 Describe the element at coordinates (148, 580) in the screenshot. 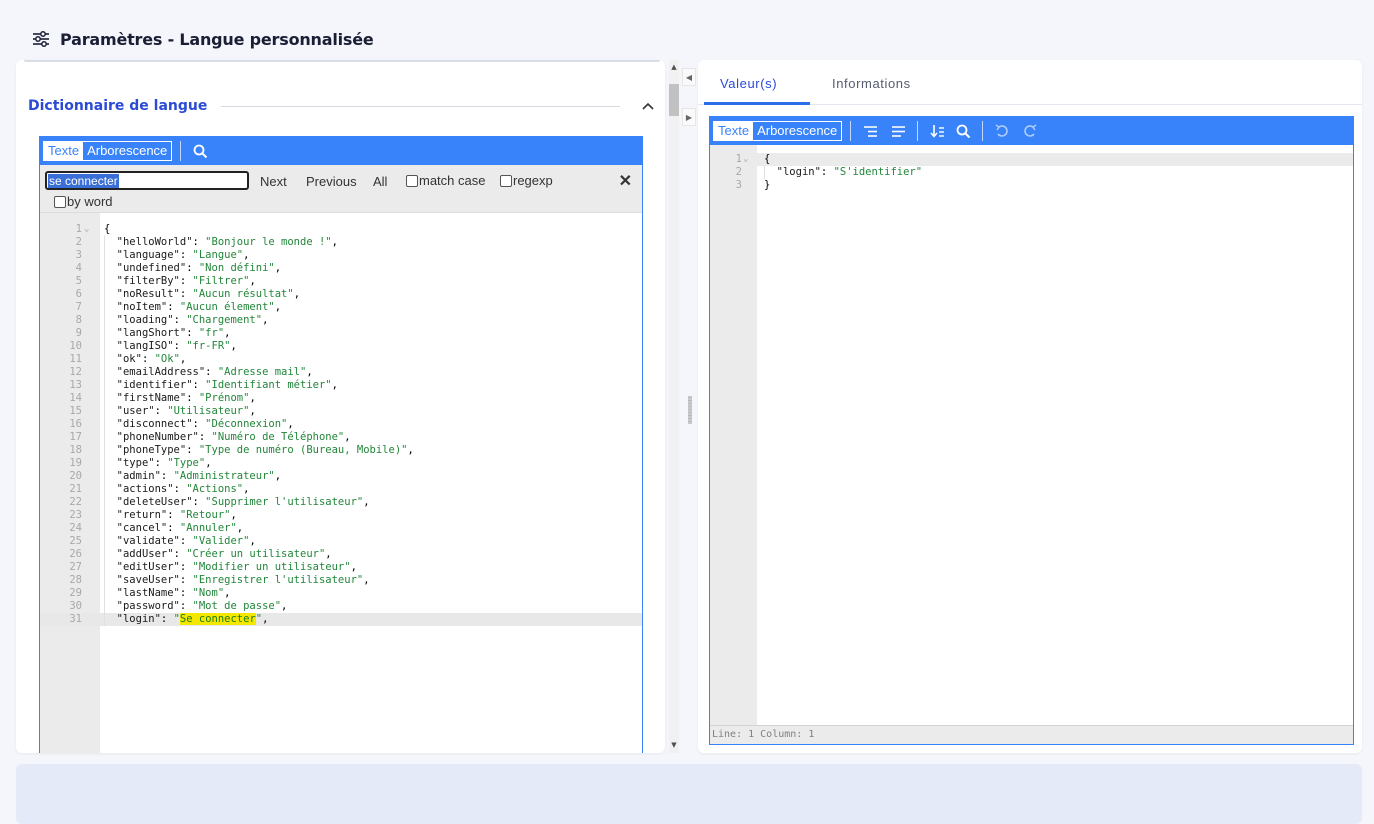

I see `json-key: "saveUser"` at that location.